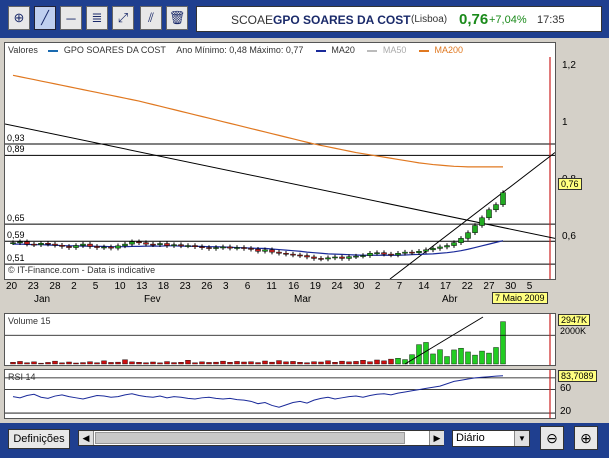 The width and height of the screenshot is (609, 458). Describe the element at coordinates (39, 439) in the screenshot. I see `settings-button: Definições` at that location.